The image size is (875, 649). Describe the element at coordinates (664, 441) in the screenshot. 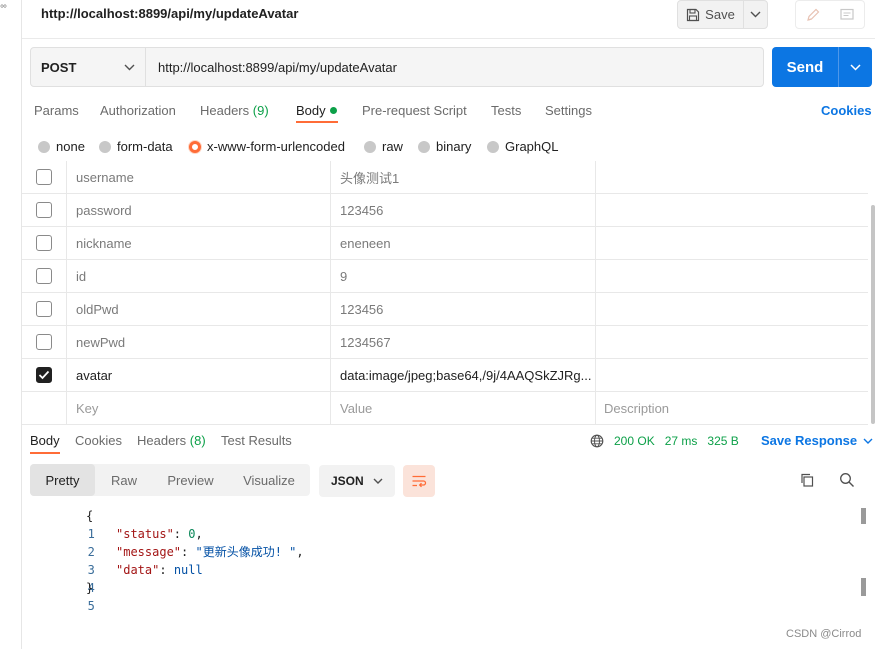

I see `response-meta: 200 OK 27 ms 325 B` at that location.